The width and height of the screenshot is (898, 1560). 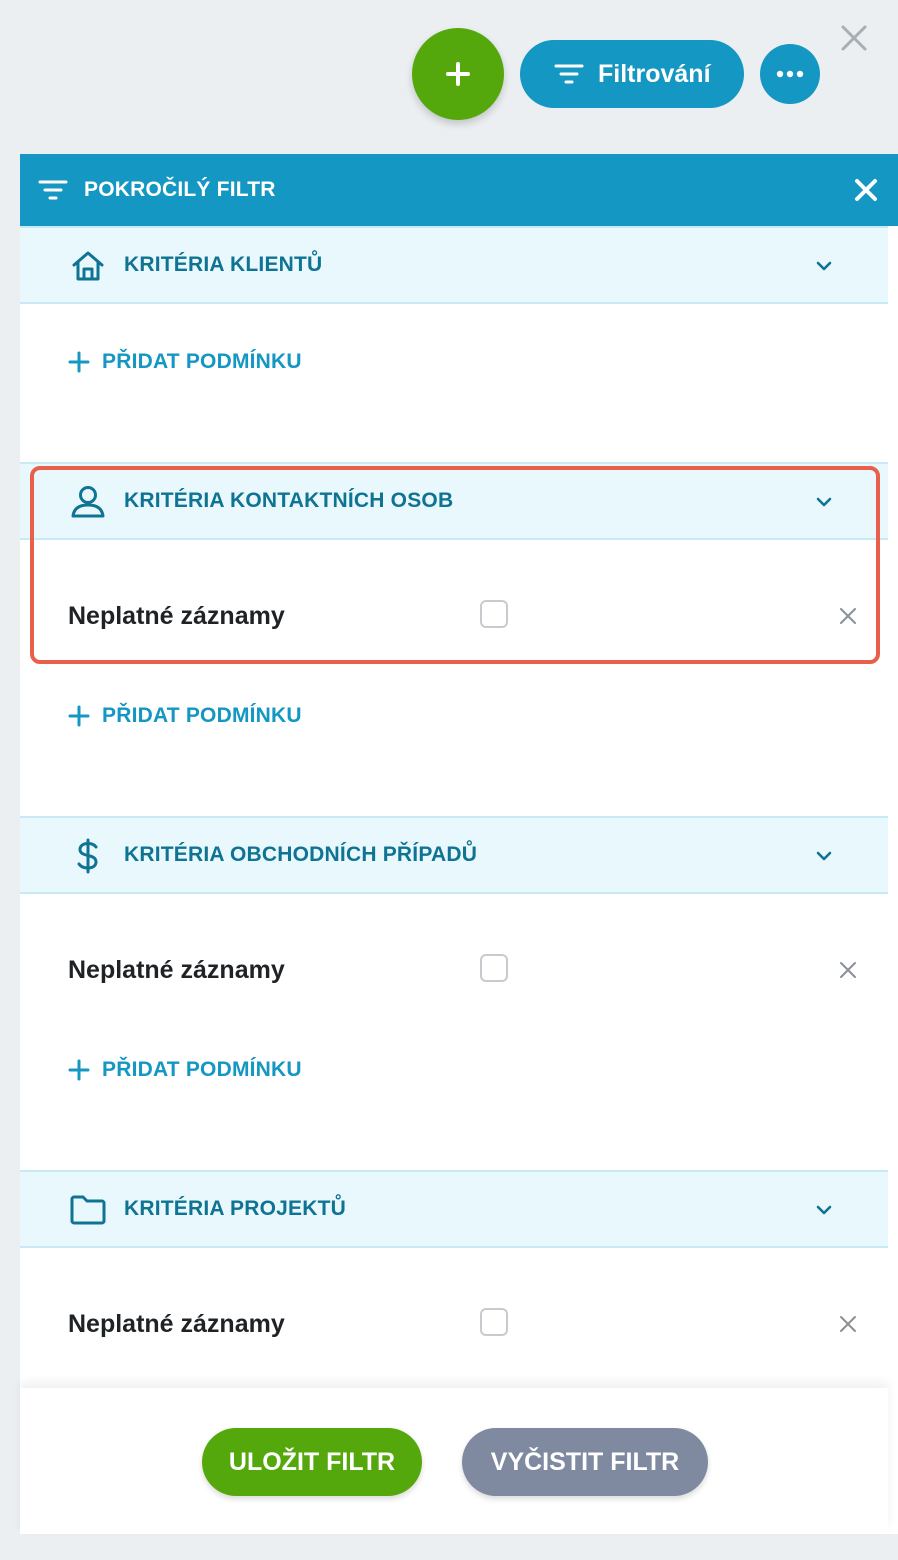 I want to click on home-icon, so click(x=88, y=266).